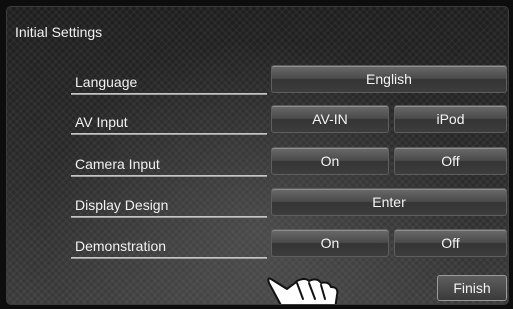  What do you see at coordinates (450, 243) in the screenshot?
I see `demonstration-off-button: Off` at bounding box center [450, 243].